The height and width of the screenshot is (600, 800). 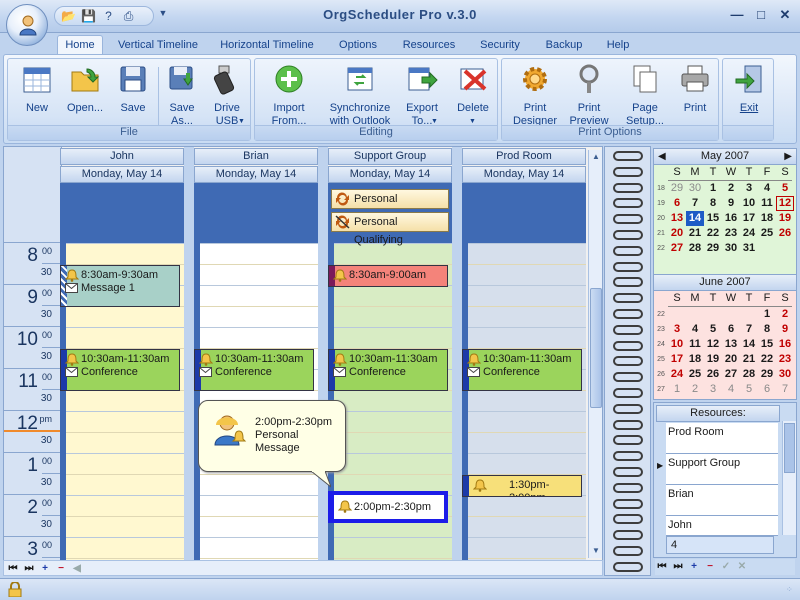 What do you see at coordinates (80, 45) in the screenshot?
I see `tab-home: Home` at bounding box center [80, 45].